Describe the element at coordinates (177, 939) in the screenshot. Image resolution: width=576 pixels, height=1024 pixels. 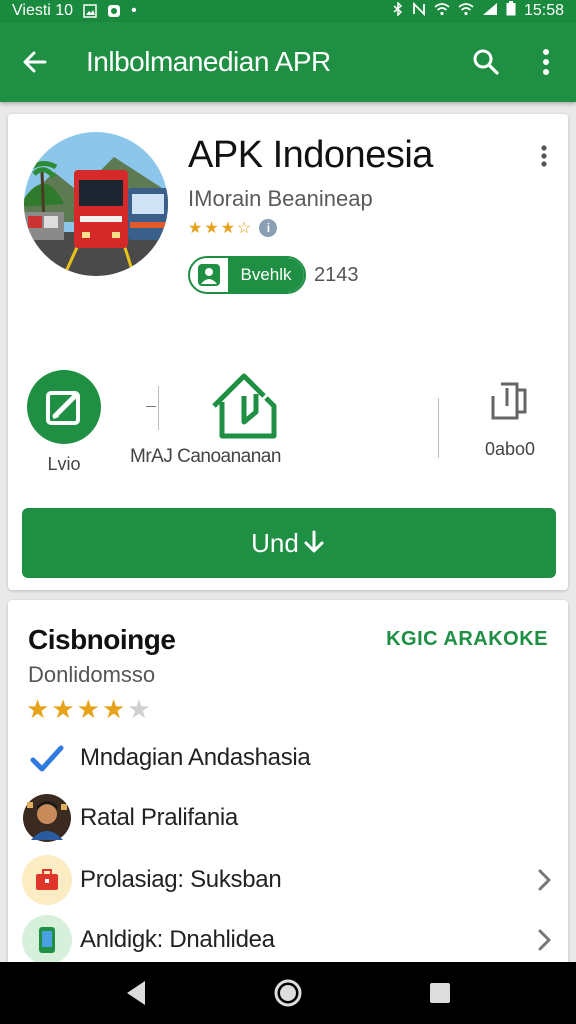
I see `list-item-label: Anldigk: Dnahlidea` at that location.